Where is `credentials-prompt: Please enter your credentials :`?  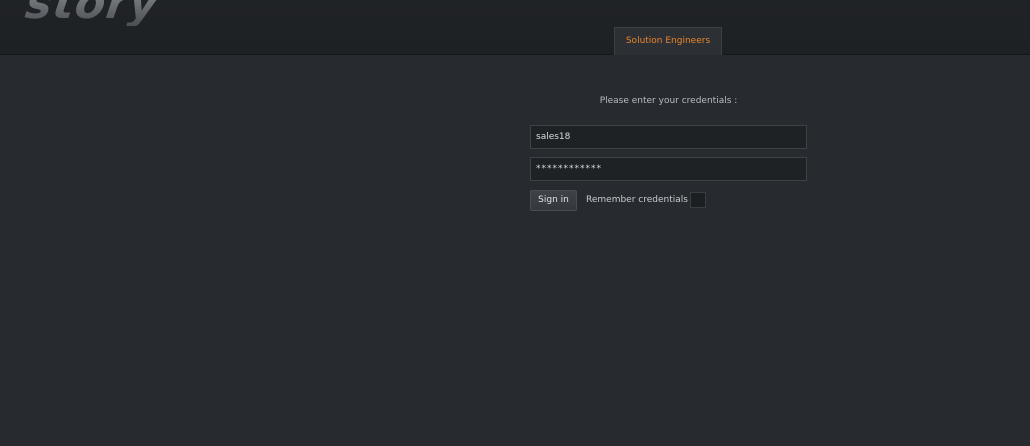
credentials-prompt: Please enter your credentials : is located at coordinates (668, 101).